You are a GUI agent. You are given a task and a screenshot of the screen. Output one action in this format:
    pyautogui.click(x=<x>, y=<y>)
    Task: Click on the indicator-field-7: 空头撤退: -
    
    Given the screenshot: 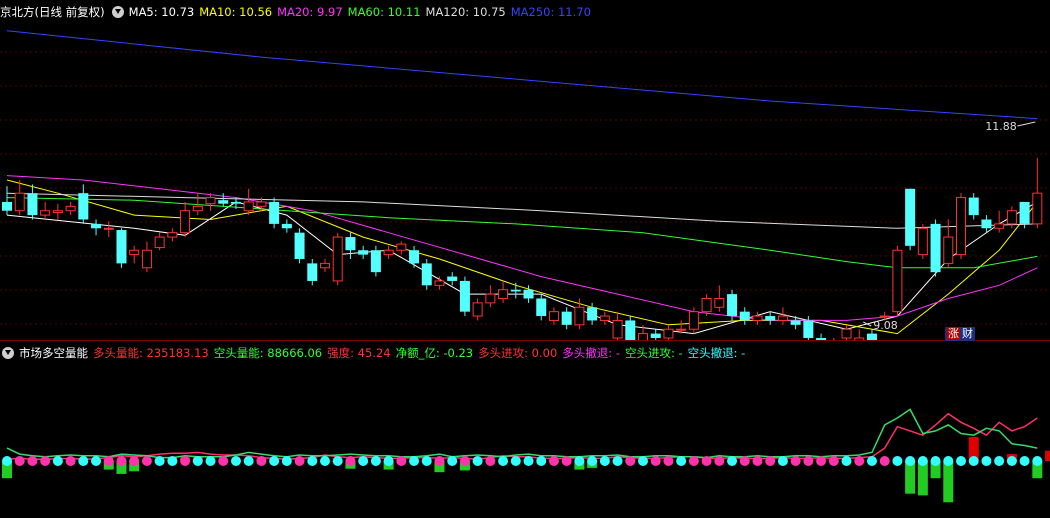 What is the action you would take?
    pyautogui.click(x=716, y=353)
    